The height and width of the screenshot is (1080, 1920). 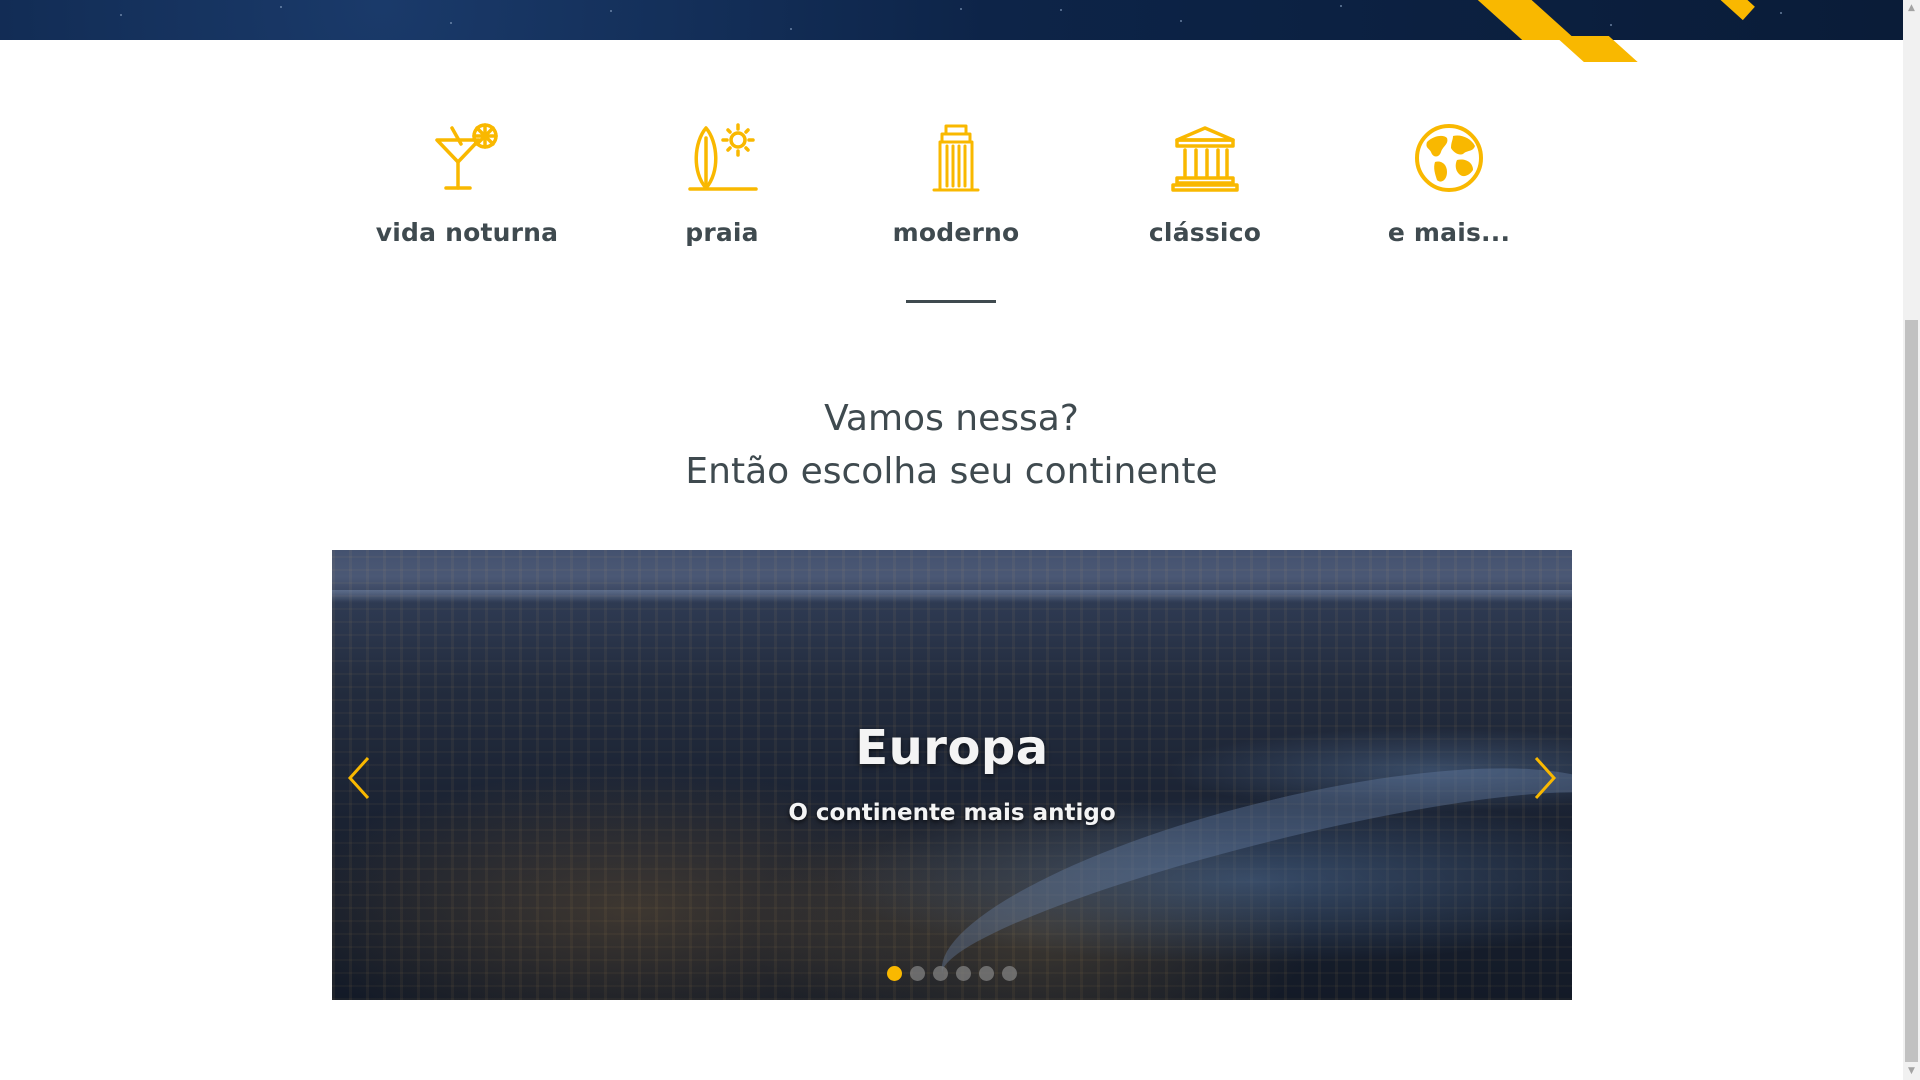 I want to click on category-label: vida noturna, so click(x=467, y=232).